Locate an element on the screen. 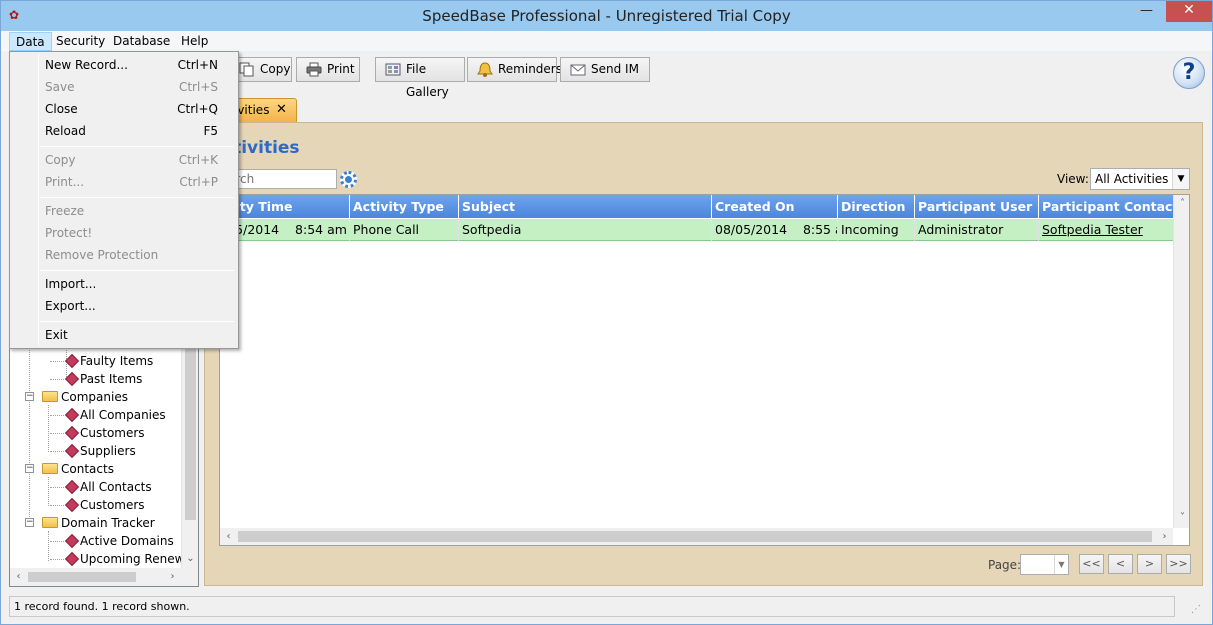 This screenshot has width=1213, height=625. collapse-contacts-icon: − is located at coordinates (29, 468).